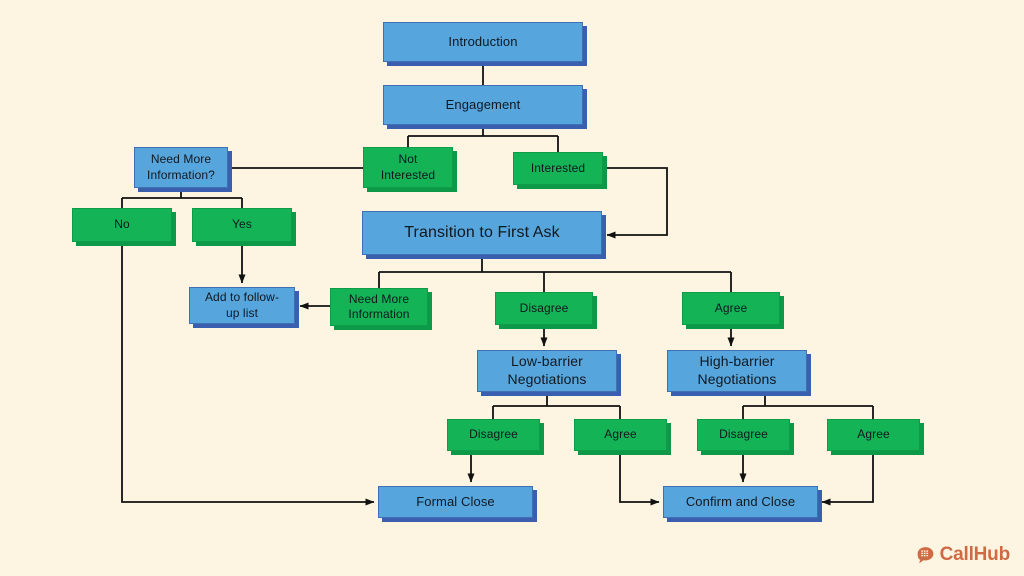  Describe the element at coordinates (242, 225) in the screenshot. I see `node-yes: Yes` at that location.